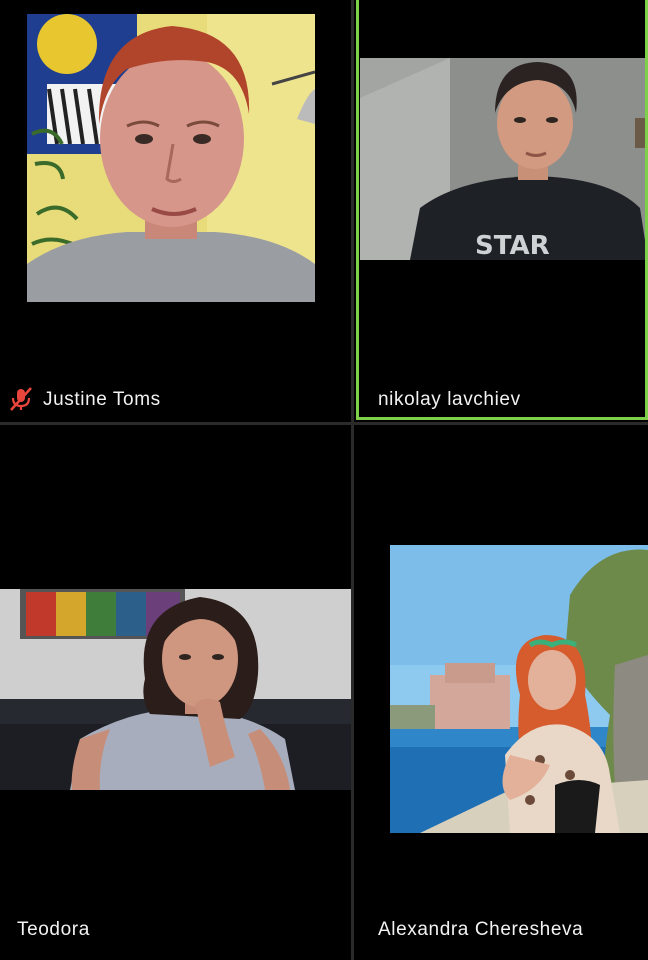 The height and width of the screenshot is (960, 648). Describe the element at coordinates (53, 929) in the screenshot. I see `participant-name-label: Teodora` at that location.